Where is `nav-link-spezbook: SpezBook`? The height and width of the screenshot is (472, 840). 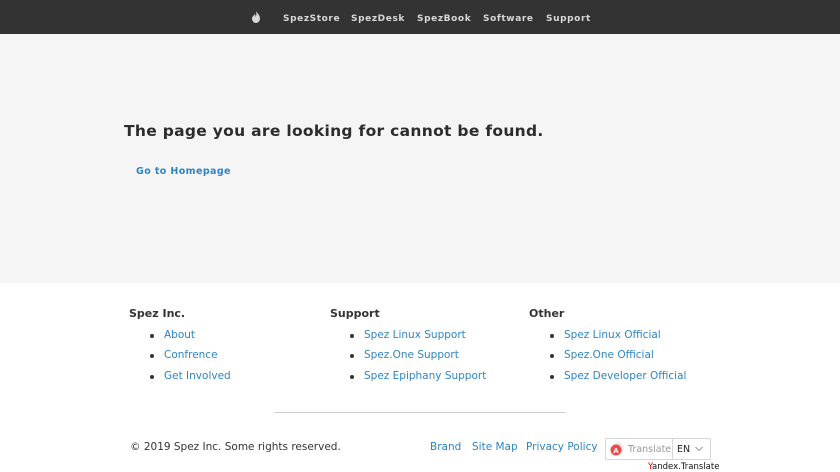
nav-link-spezbook: SpezBook is located at coordinates (444, 17).